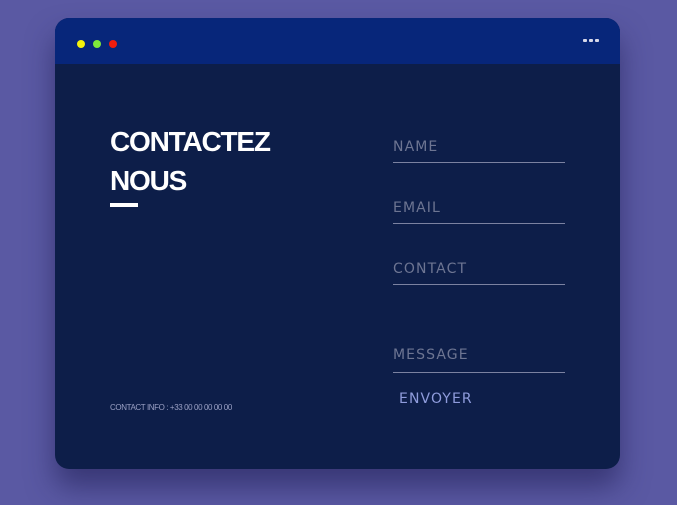  I want to click on window-maximize-button, so click(97, 44).